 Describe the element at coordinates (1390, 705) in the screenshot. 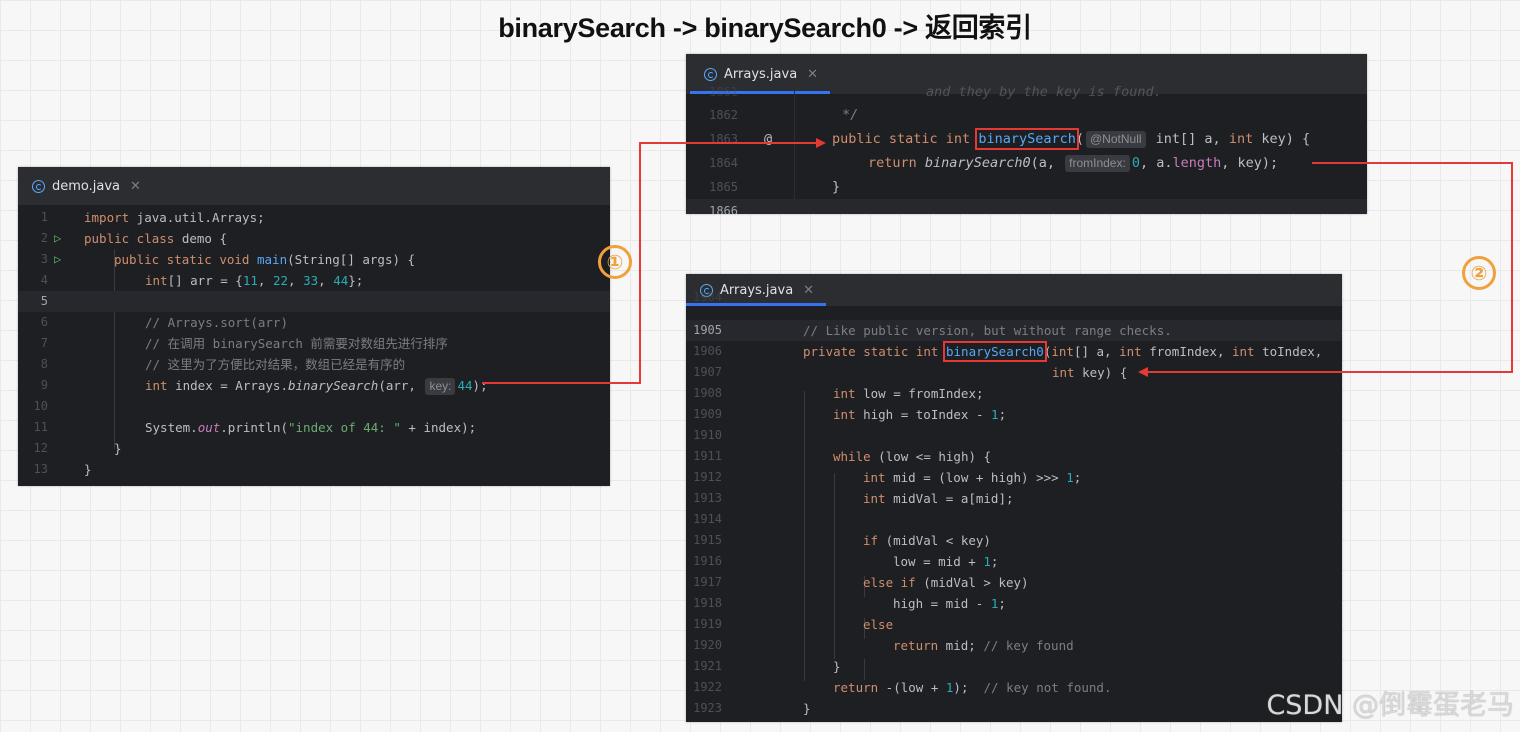

I see `watermark: CSDN @倒霉蛋老马` at that location.